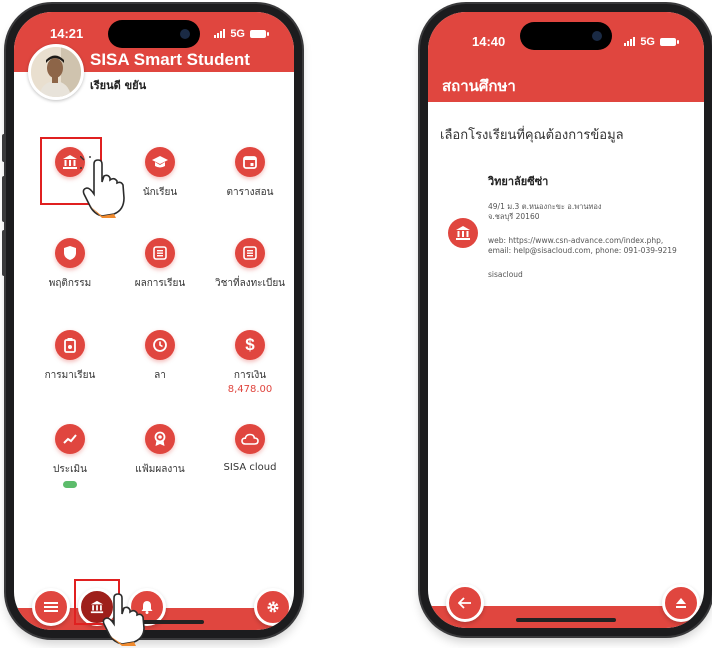  I want to click on school-select-prompt: เลือกโรงเรียนที่คุณต้องการข้อมูล, so click(532, 135).